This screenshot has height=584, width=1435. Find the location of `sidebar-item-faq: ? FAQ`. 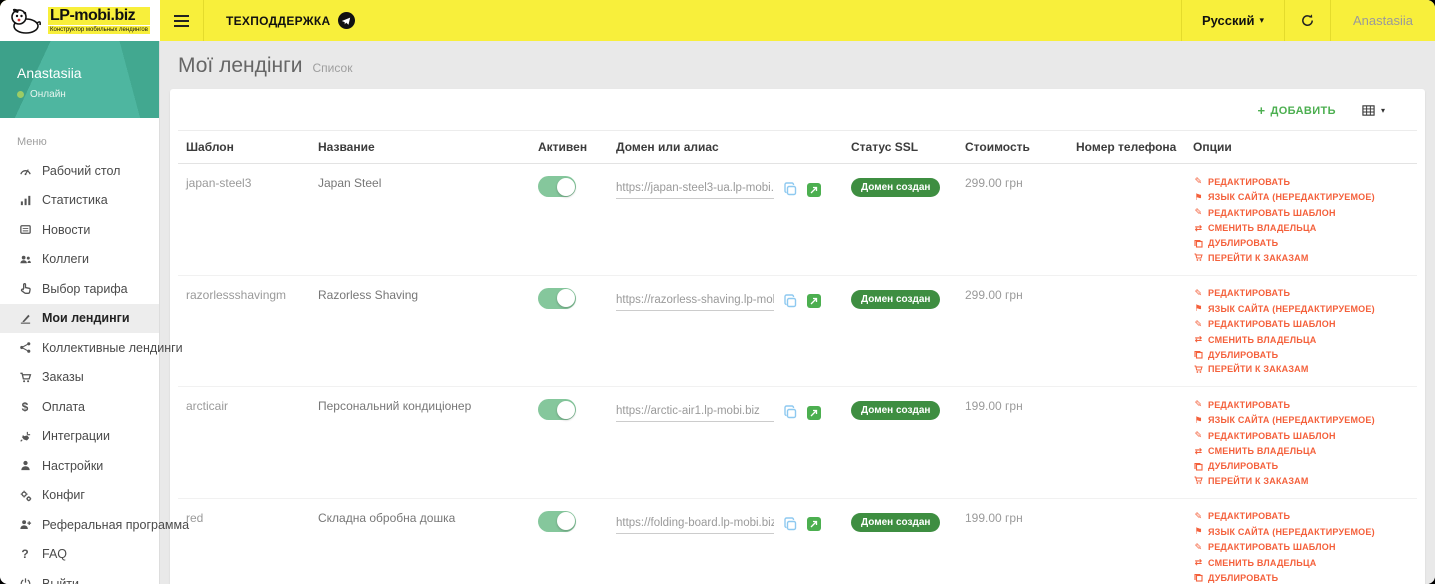

sidebar-item-faq: ? FAQ is located at coordinates (79, 555).